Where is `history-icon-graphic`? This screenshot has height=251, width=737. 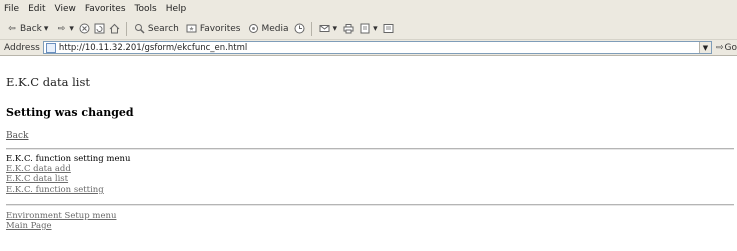 history-icon-graphic is located at coordinates (299, 28).